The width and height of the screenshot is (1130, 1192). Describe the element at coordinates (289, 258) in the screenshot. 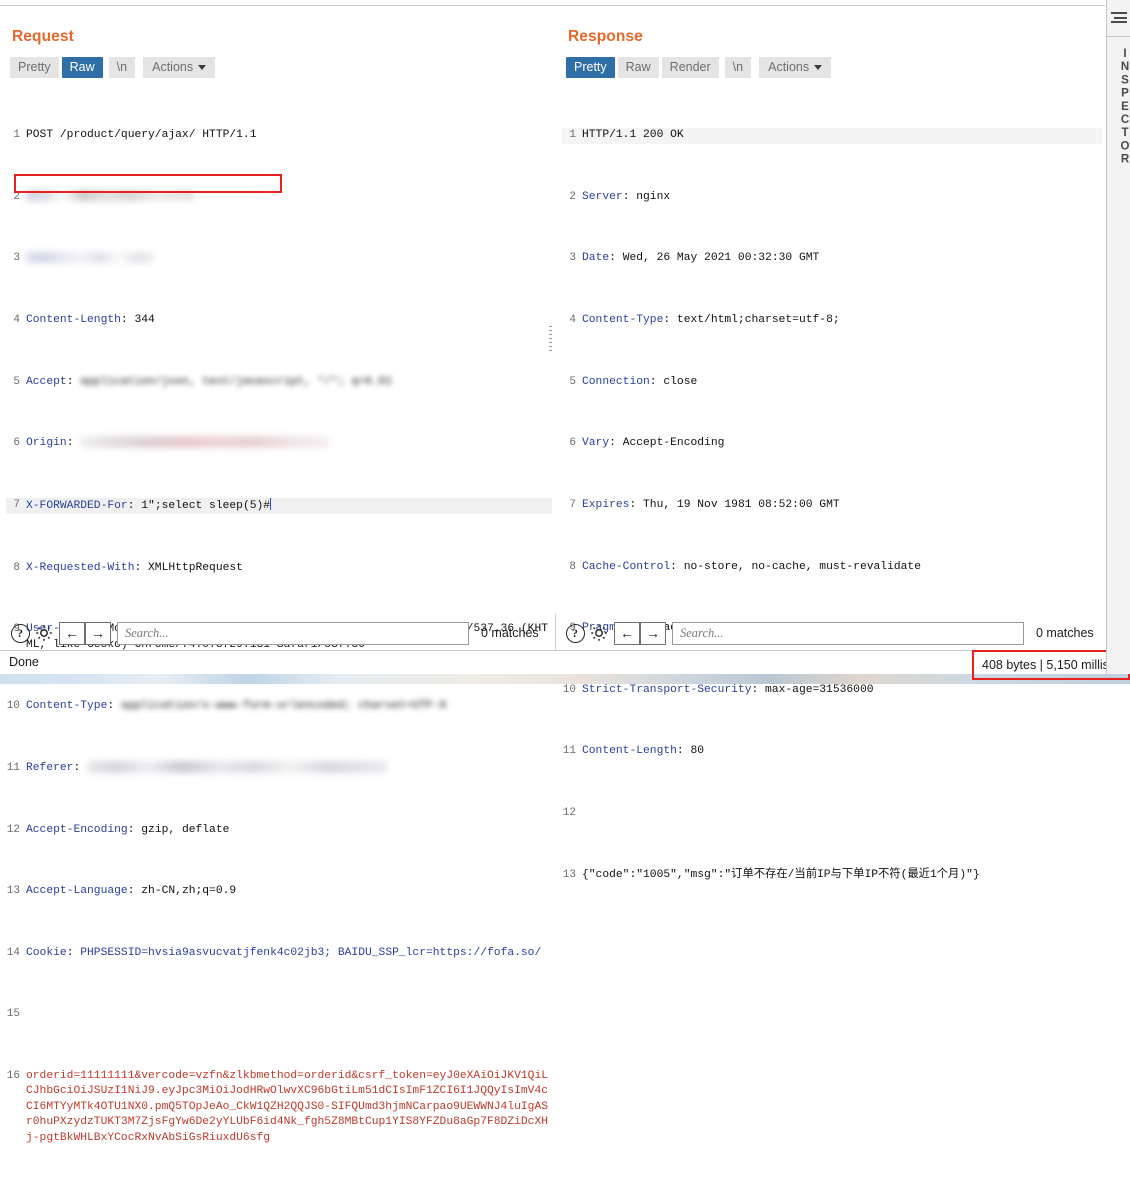

I see `redacted-line` at that location.